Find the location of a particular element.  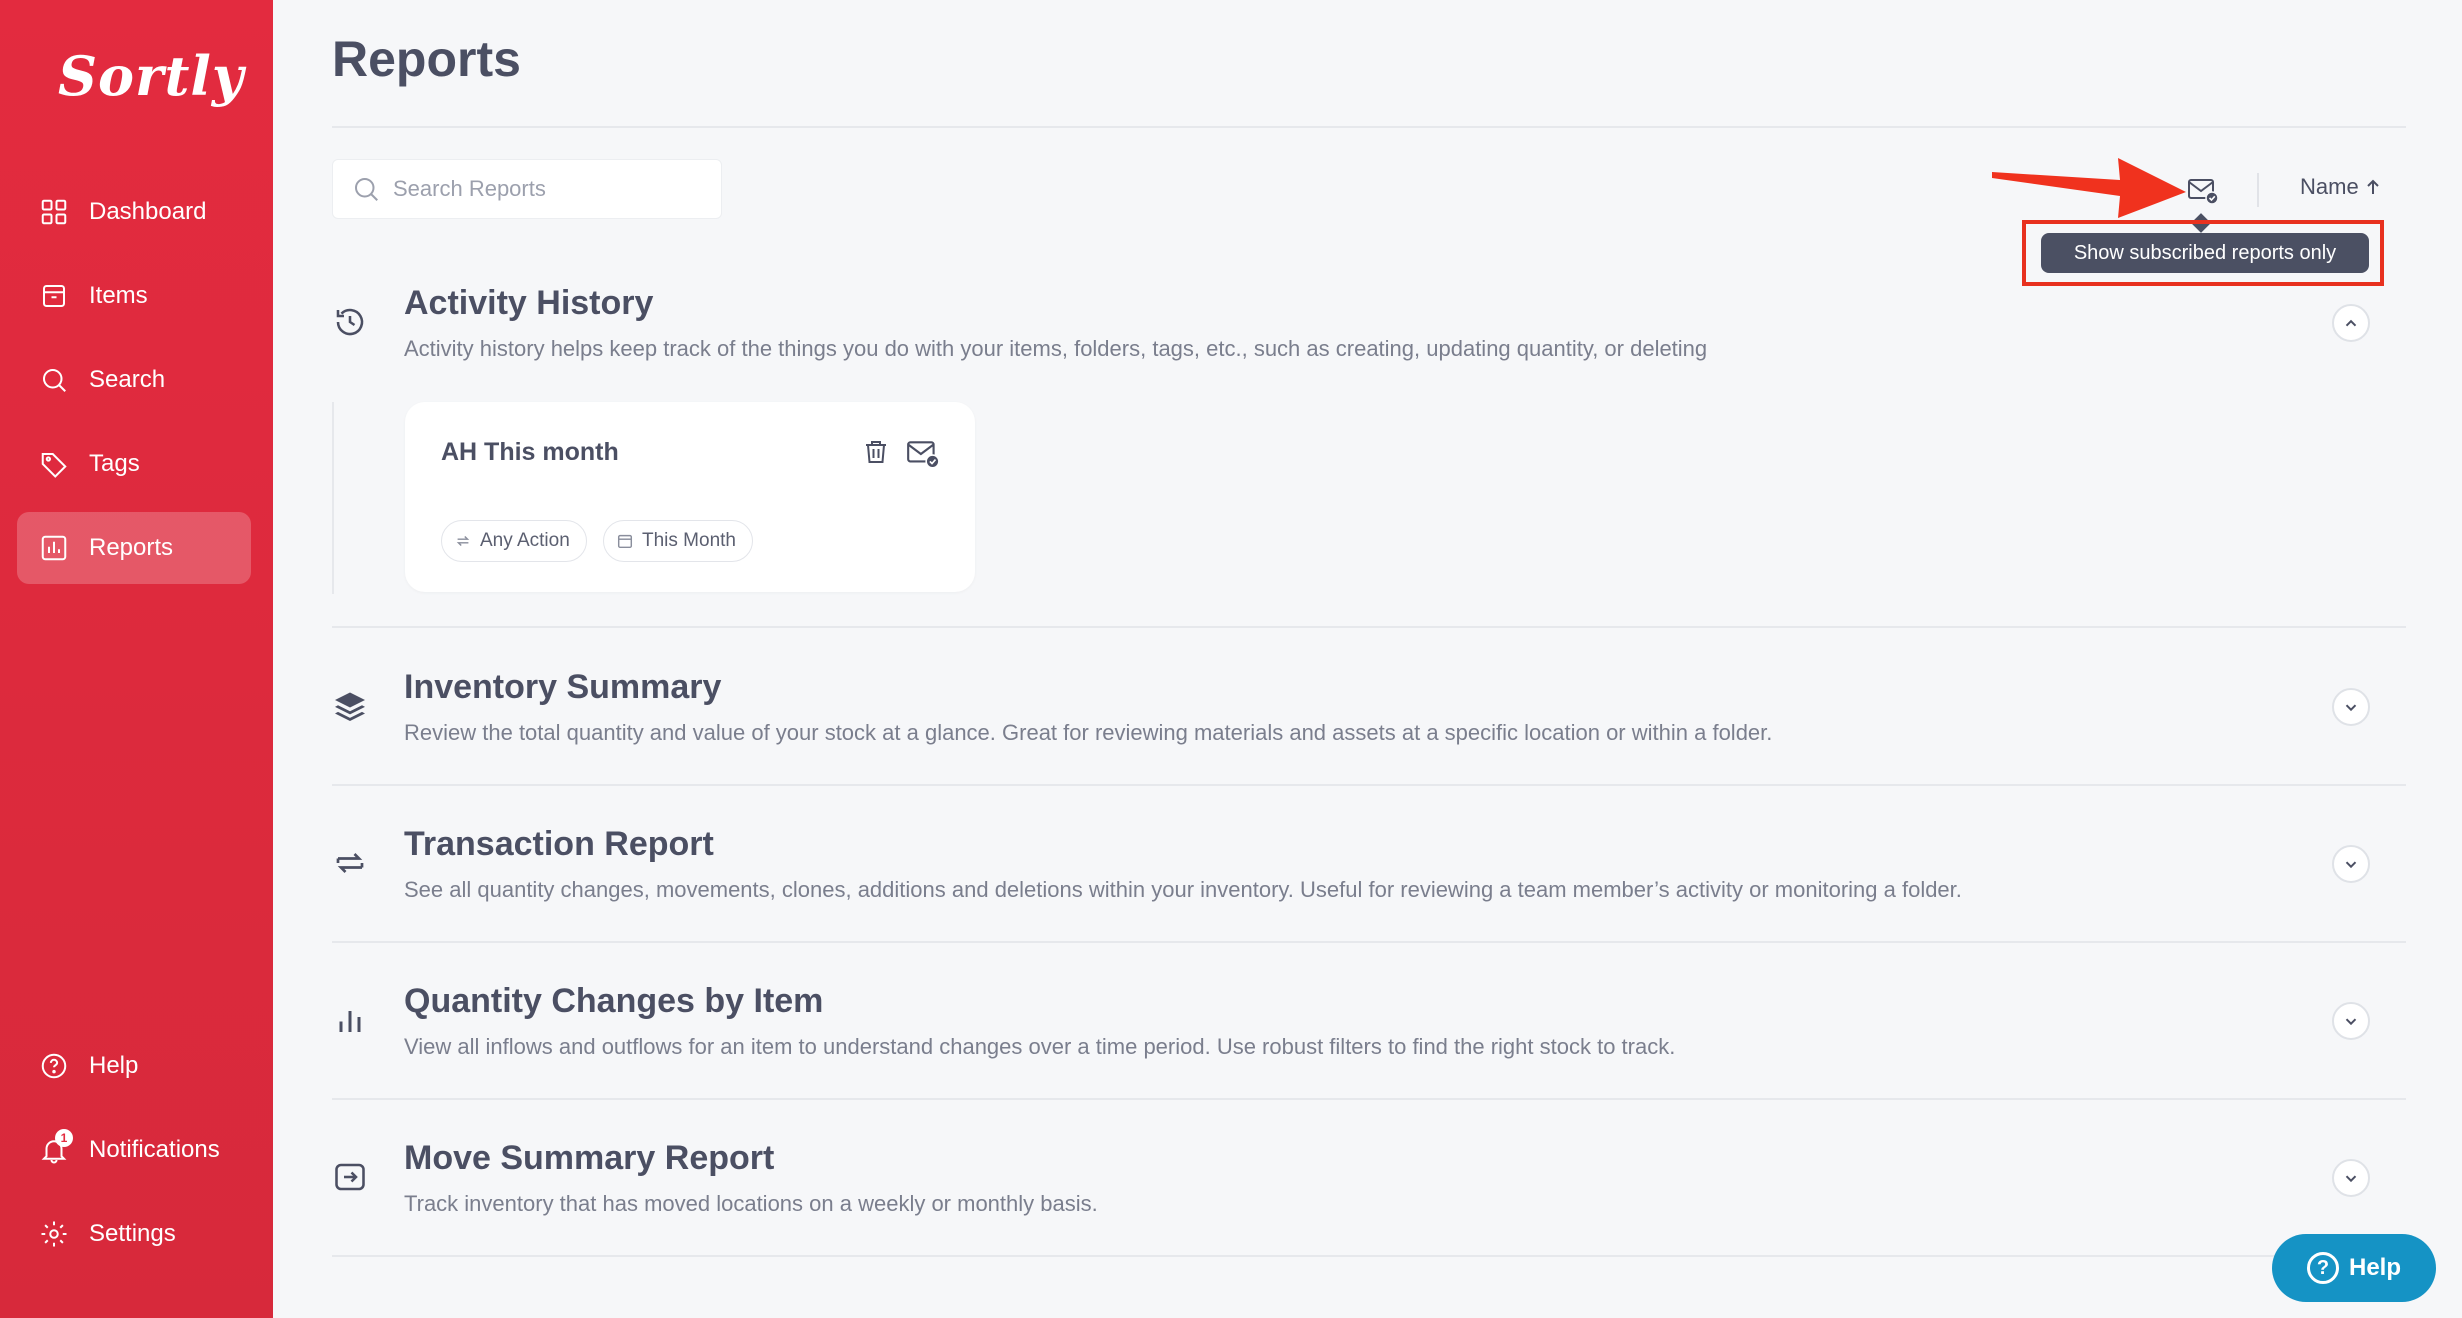

sortly-logo: Sortly is located at coordinates (151, 76).